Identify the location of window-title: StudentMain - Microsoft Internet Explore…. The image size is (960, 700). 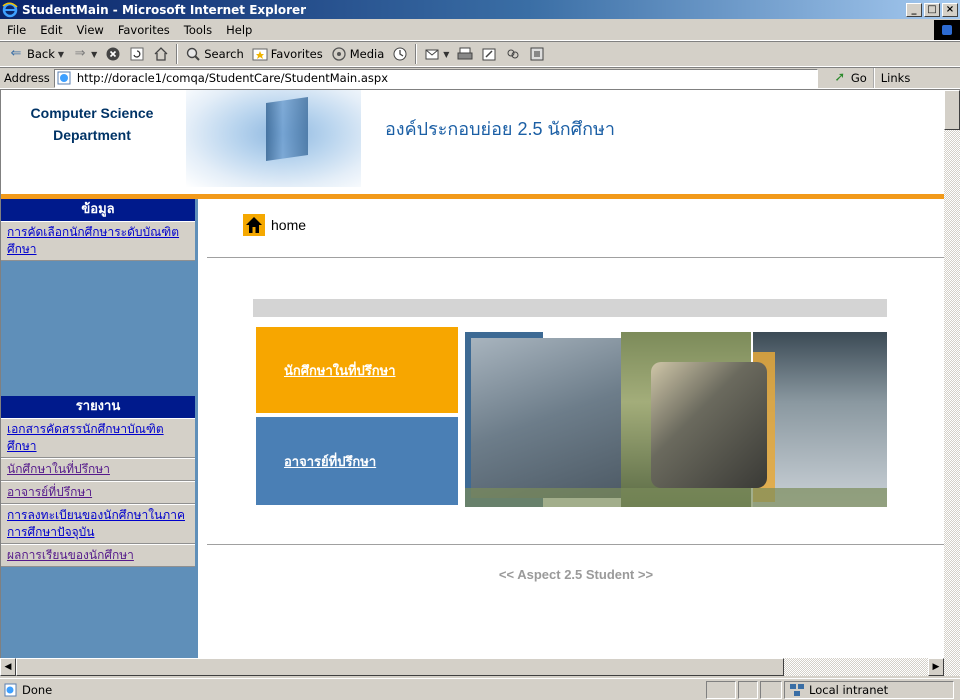
(164, 9).